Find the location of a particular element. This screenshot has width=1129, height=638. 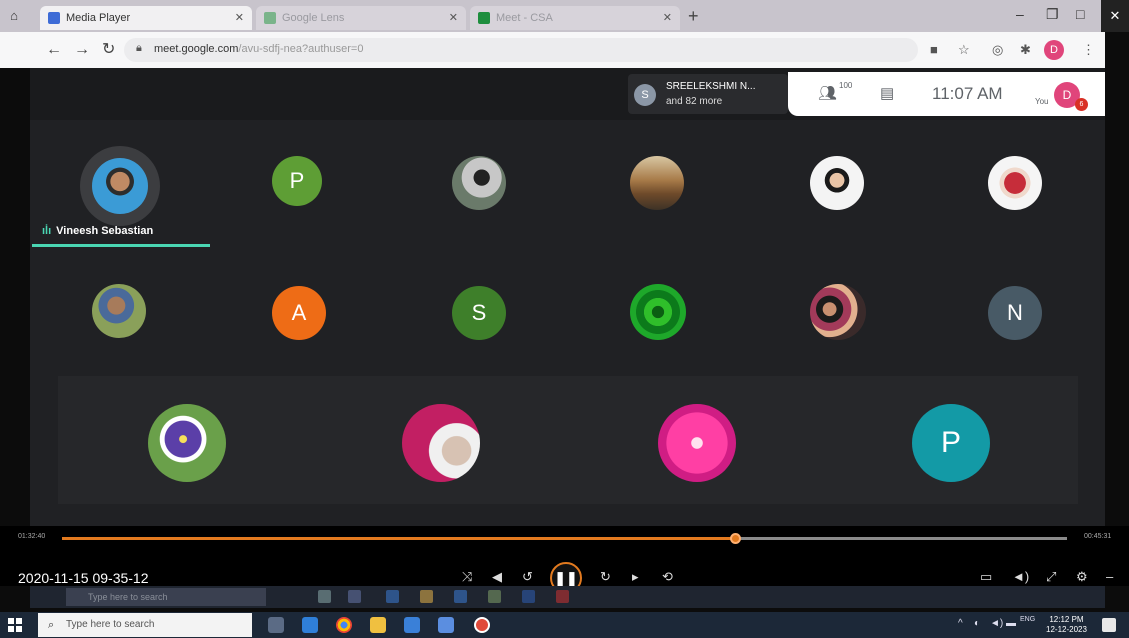

participant-a: A is located at coordinates (299, 313).